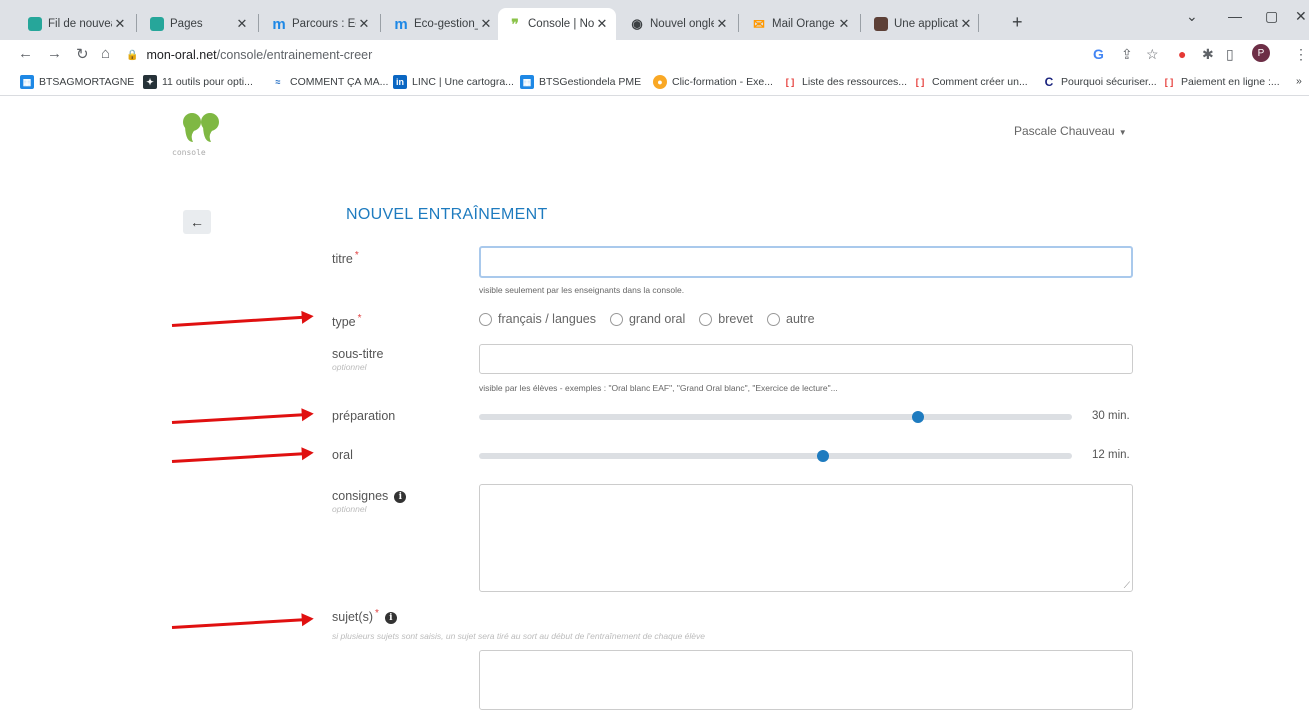 The image size is (1309, 710). Describe the element at coordinates (806, 262) in the screenshot. I see `titre-input` at that location.